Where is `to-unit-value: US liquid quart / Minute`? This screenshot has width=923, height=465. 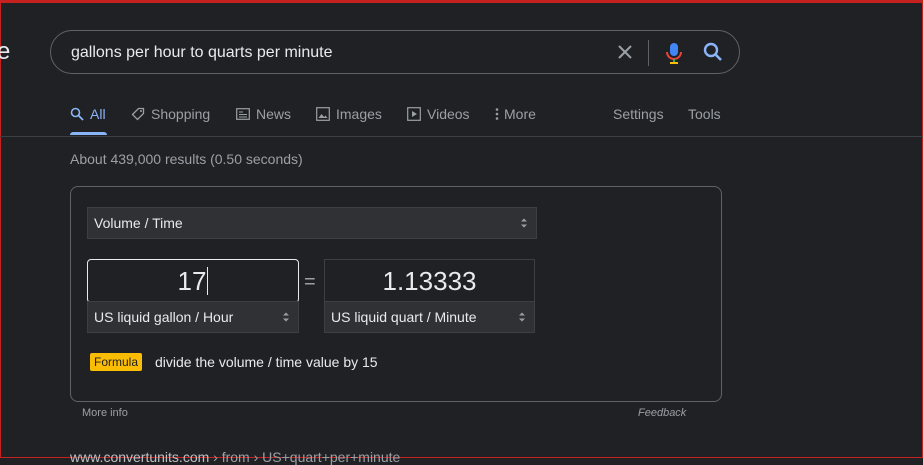 to-unit-value: US liquid quart / Minute is located at coordinates (404, 317).